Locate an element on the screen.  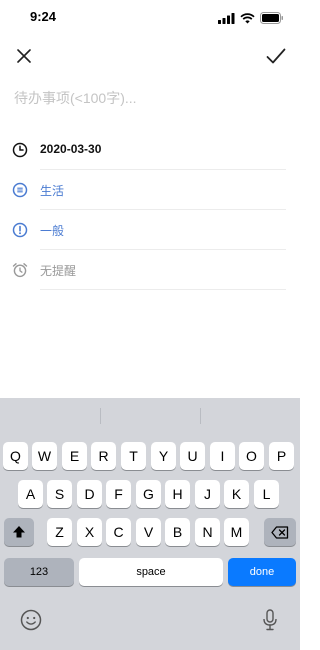
numbers-key: 123 is located at coordinates (39, 572).